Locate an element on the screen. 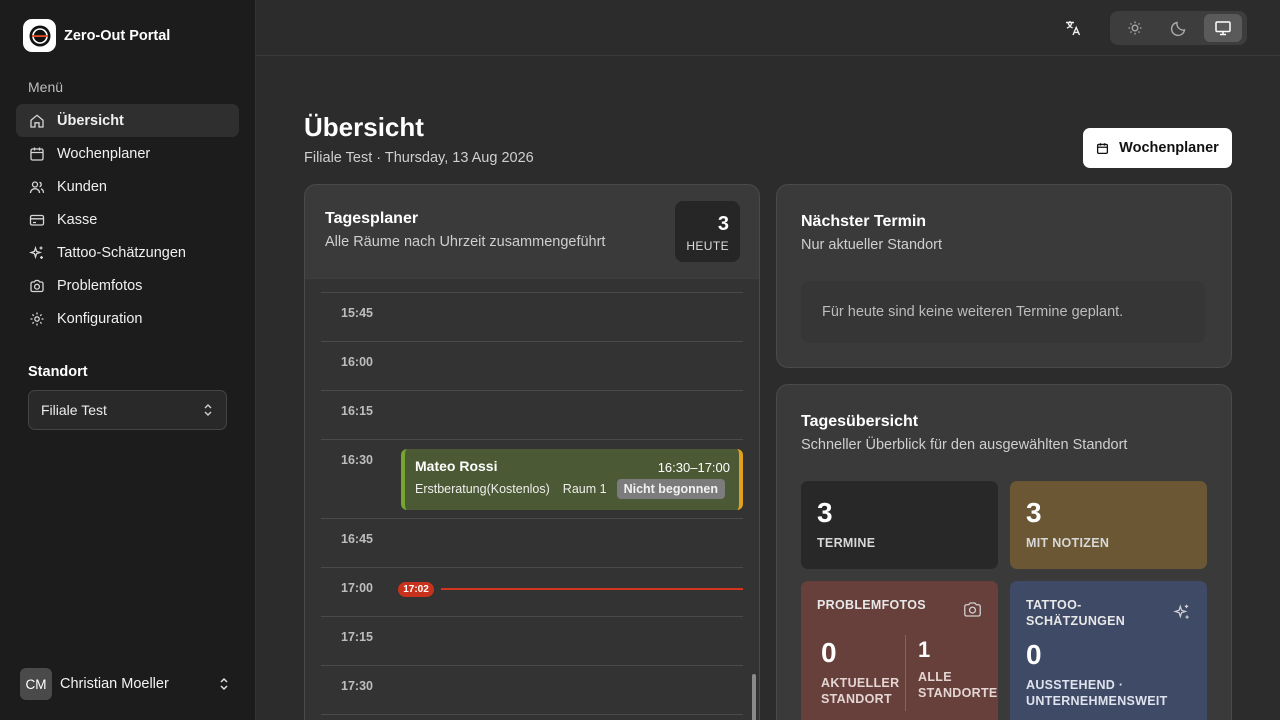 The image size is (1280, 720). sidebar-item-tattoo-schaetzungen: Tattoo-Schätzungen is located at coordinates (127, 252).